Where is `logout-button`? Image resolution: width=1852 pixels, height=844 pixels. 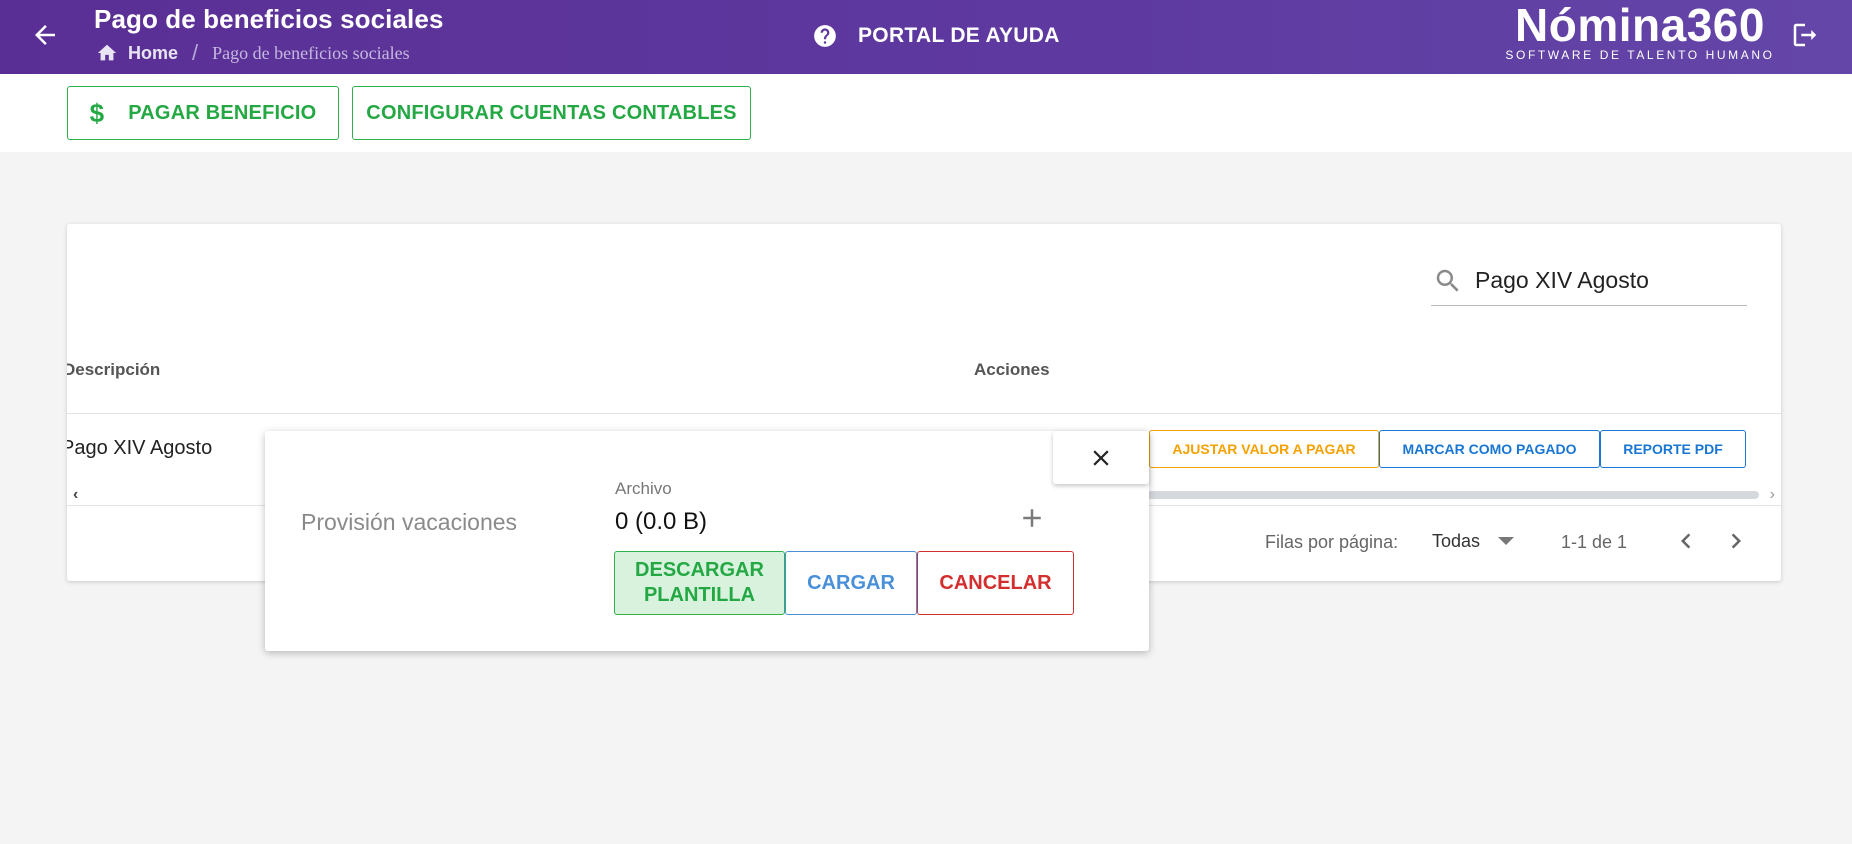 logout-button is located at coordinates (1805, 35).